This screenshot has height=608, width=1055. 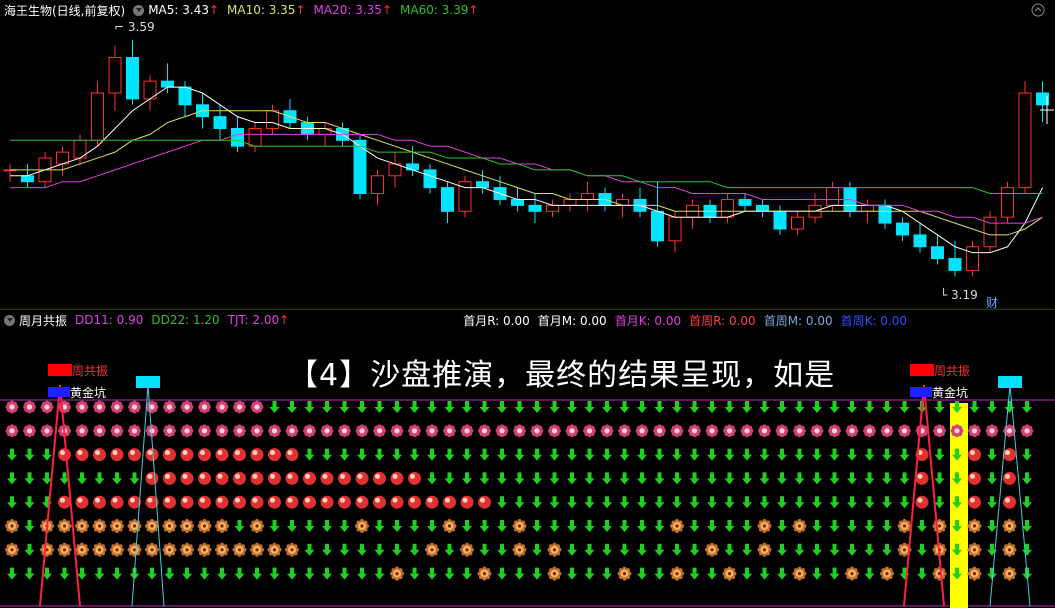 I want to click on cyan-marker, so click(x=148, y=382).